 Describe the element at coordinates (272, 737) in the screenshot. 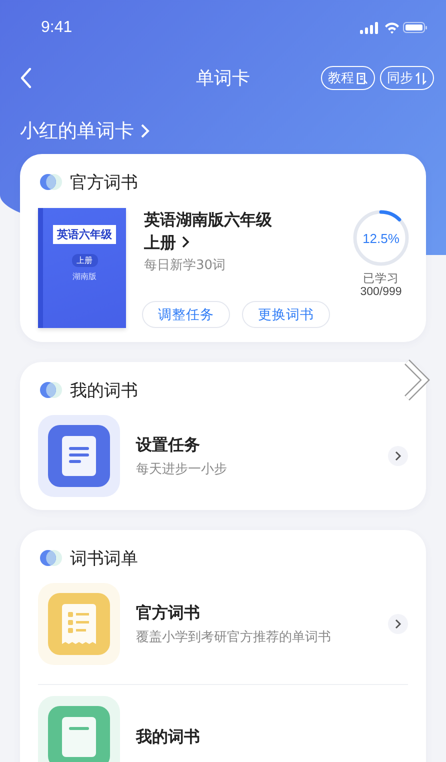

I see `item-title: 我的词书` at that location.